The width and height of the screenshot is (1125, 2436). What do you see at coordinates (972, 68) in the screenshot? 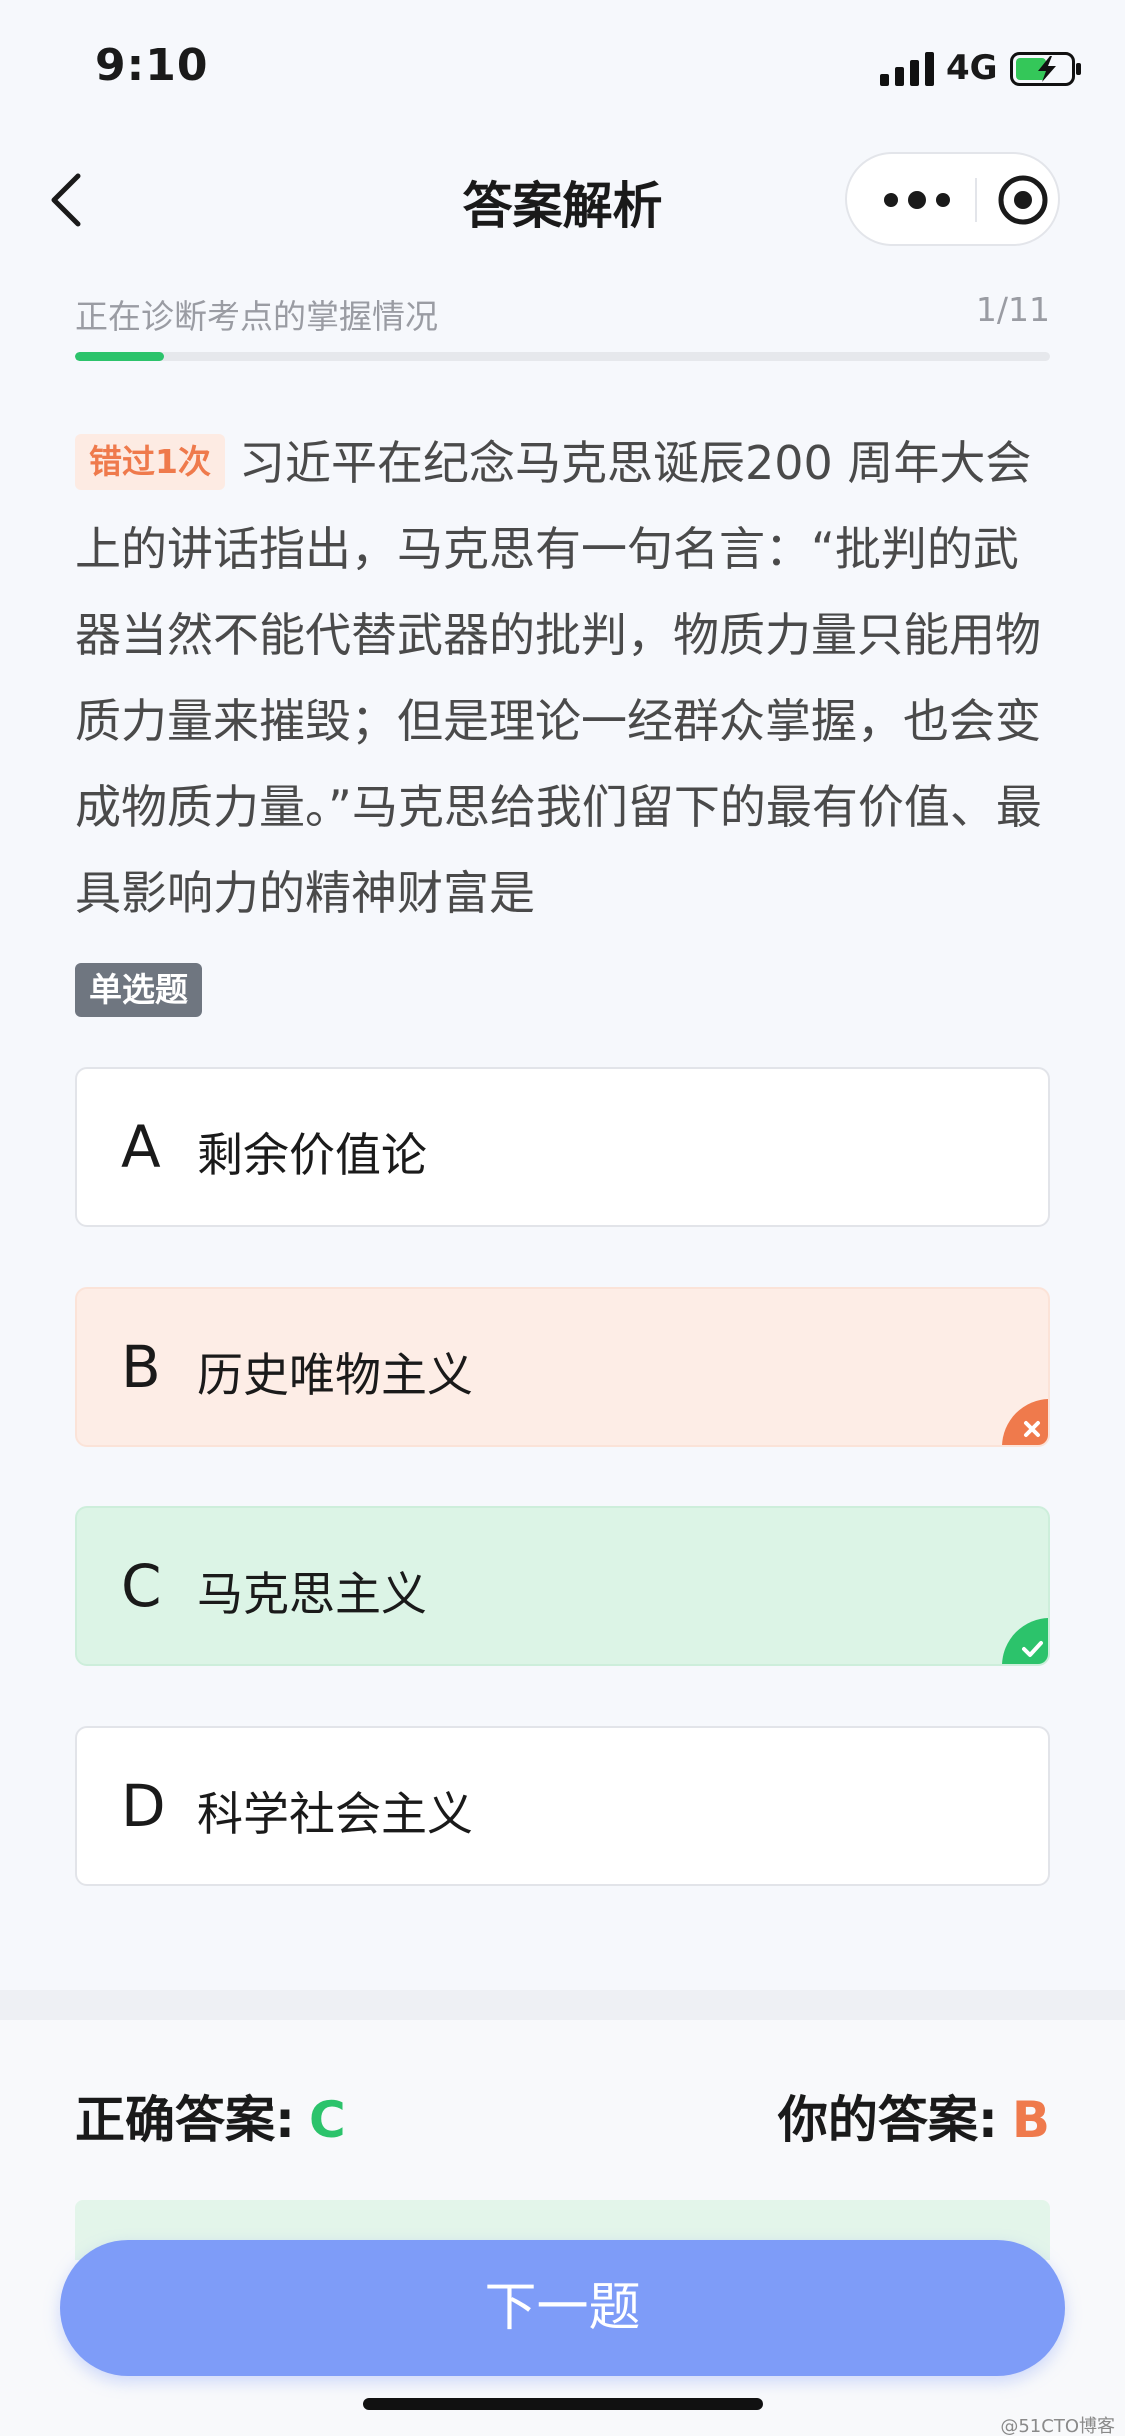
I see `network-type: 4G` at bounding box center [972, 68].